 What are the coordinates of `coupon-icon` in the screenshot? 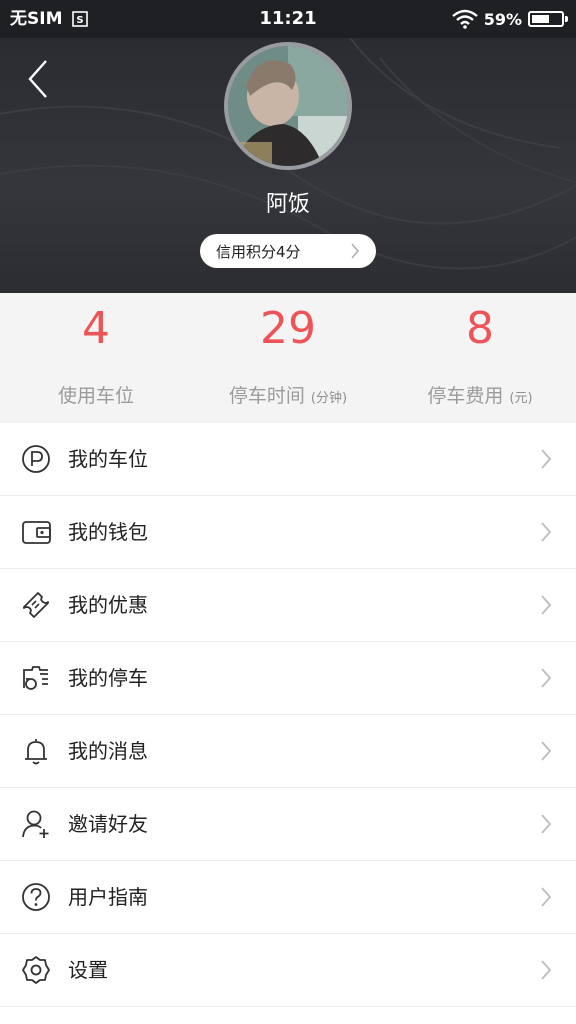 It's located at (36, 605).